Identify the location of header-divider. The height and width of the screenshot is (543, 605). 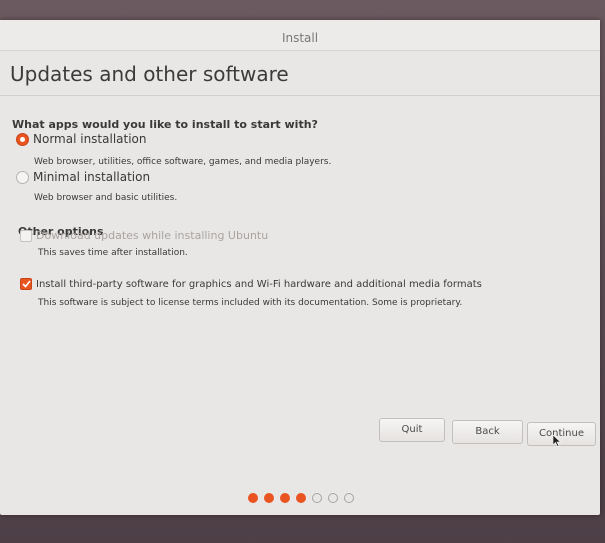
(300, 95).